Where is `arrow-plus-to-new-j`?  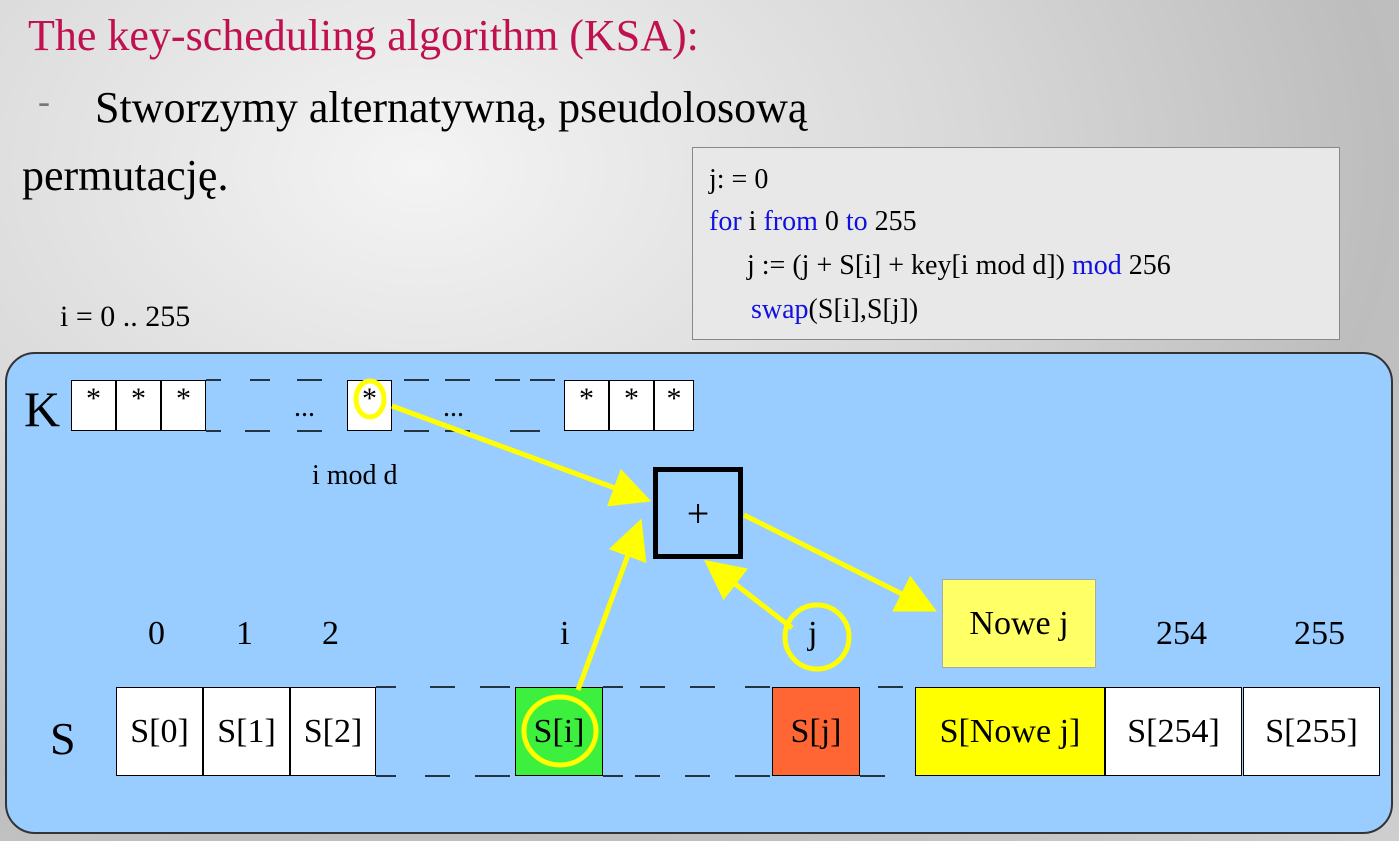 arrow-plus-to-new-j is located at coordinates (839, 562).